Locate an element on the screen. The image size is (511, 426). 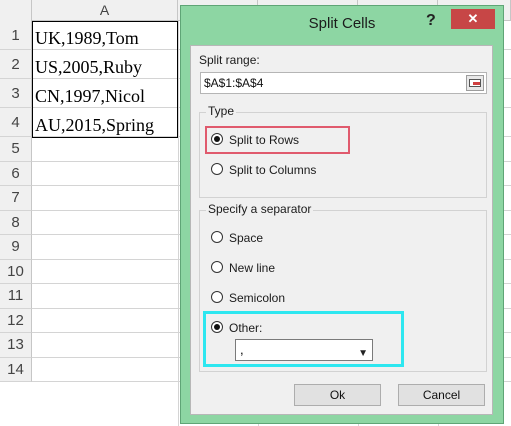
ok-button: Ok is located at coordinates (337, 395).